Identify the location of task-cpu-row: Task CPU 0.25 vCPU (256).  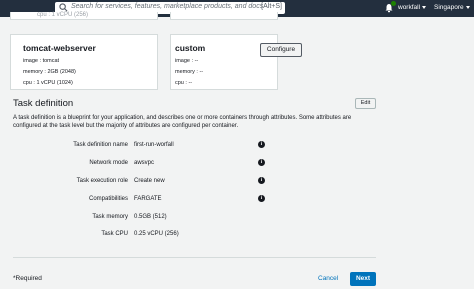
(237, 235).